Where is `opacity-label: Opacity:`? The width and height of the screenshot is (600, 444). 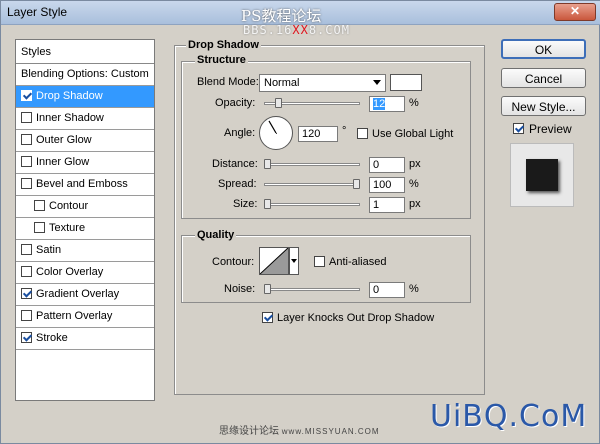
opacity-label: Opacity: is located at coordinates (235, 103).